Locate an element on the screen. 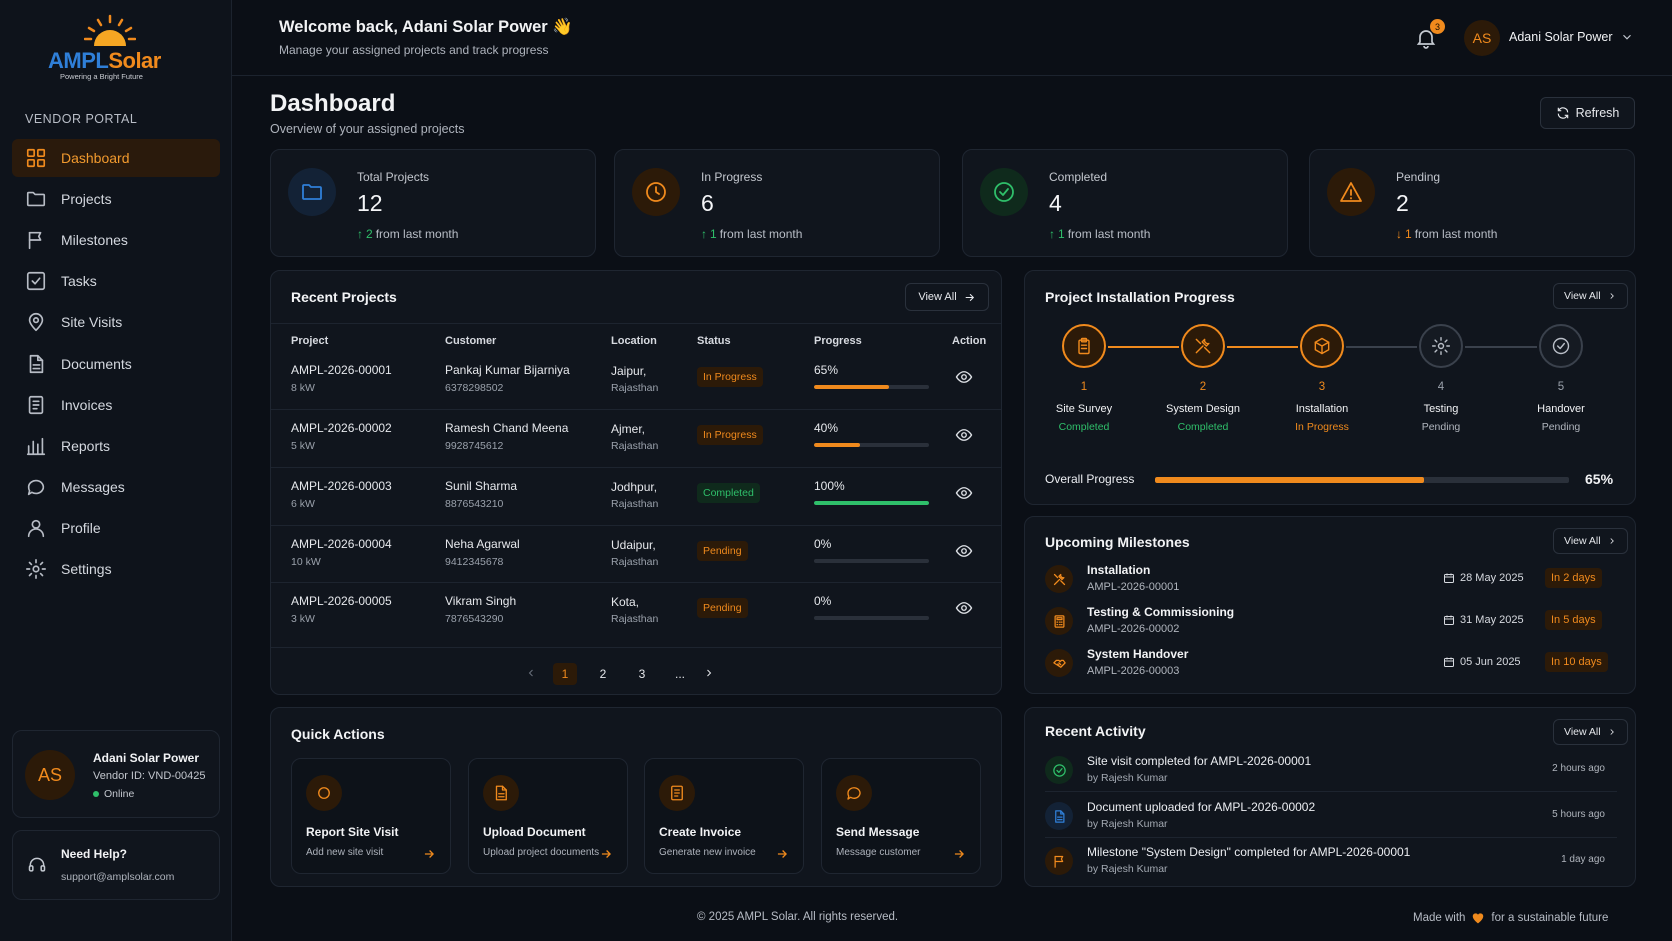 The height and width of the screenshot is (941, 1672). milestone-date: 28 May 2025 is located at coordinates (1483, 578).